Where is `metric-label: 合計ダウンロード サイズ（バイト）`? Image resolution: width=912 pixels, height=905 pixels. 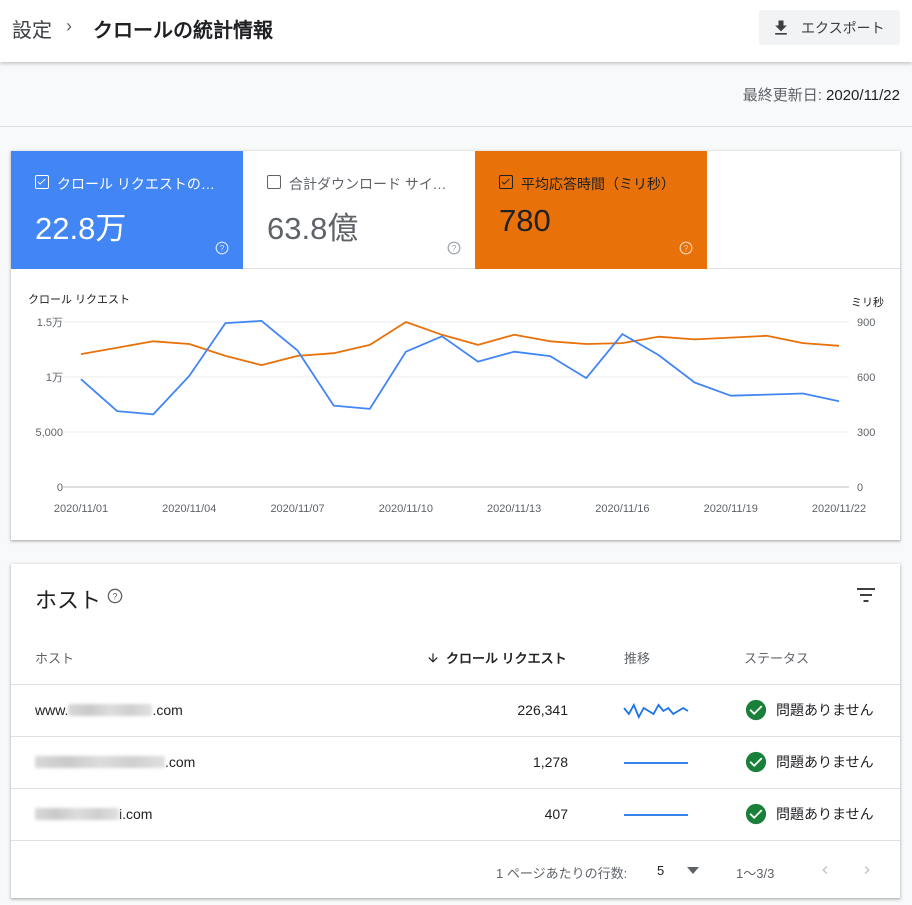 metric-label: 合計ダウンロード サイズ（バイト） is located at coordinates (374, 184).